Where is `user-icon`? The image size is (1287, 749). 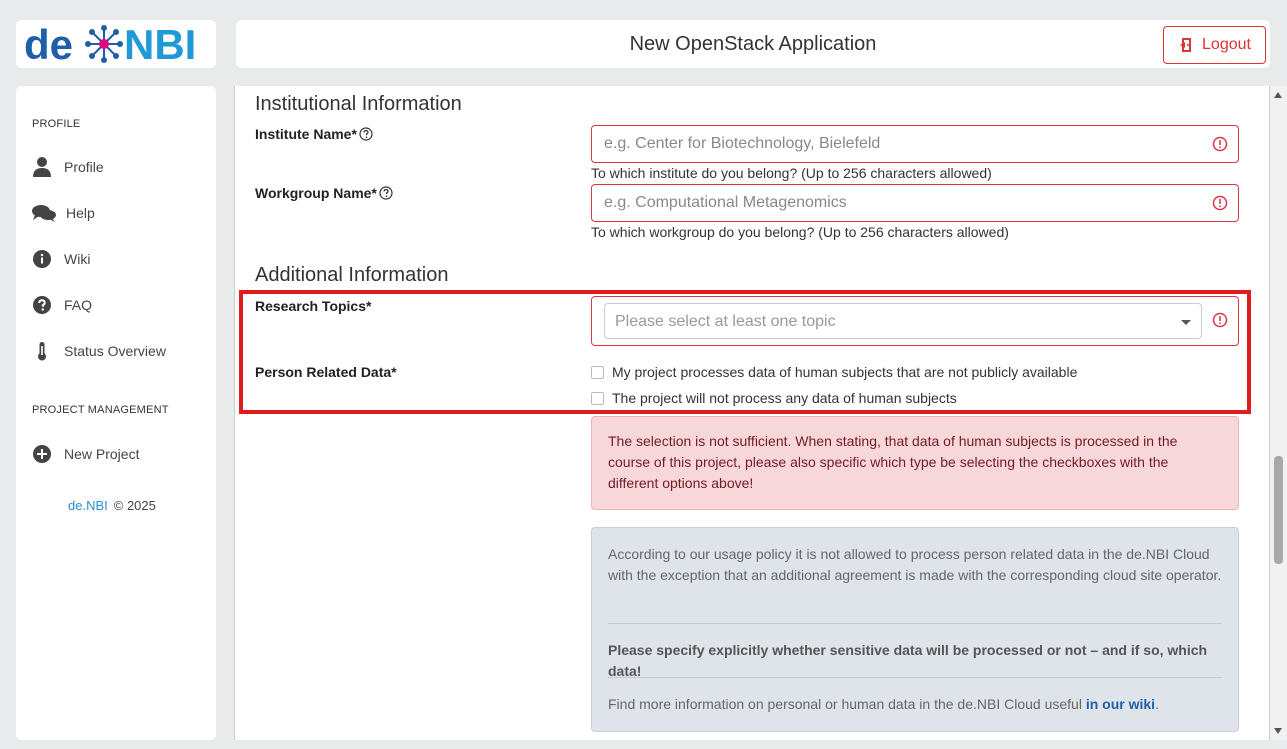 user-icon is located at coordinates (42, 167).